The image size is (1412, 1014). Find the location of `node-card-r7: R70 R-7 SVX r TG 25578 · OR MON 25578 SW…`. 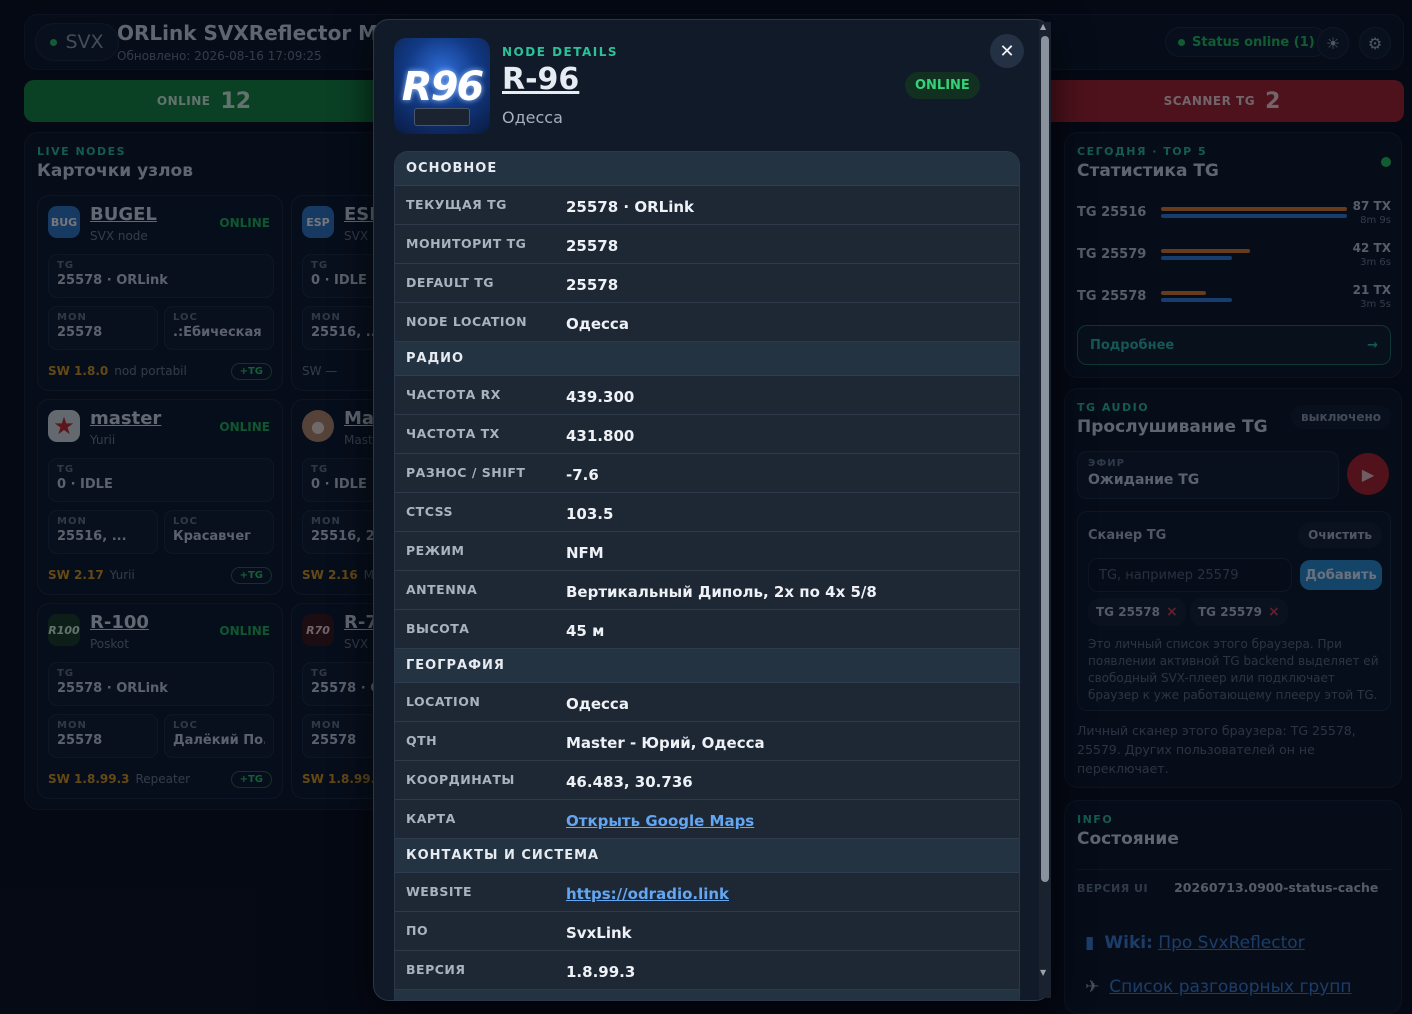

node-card-r7: R70 R-7 SVX r TG 25578 · OR MON 25578 SW… is located at coordinates (337, 701).